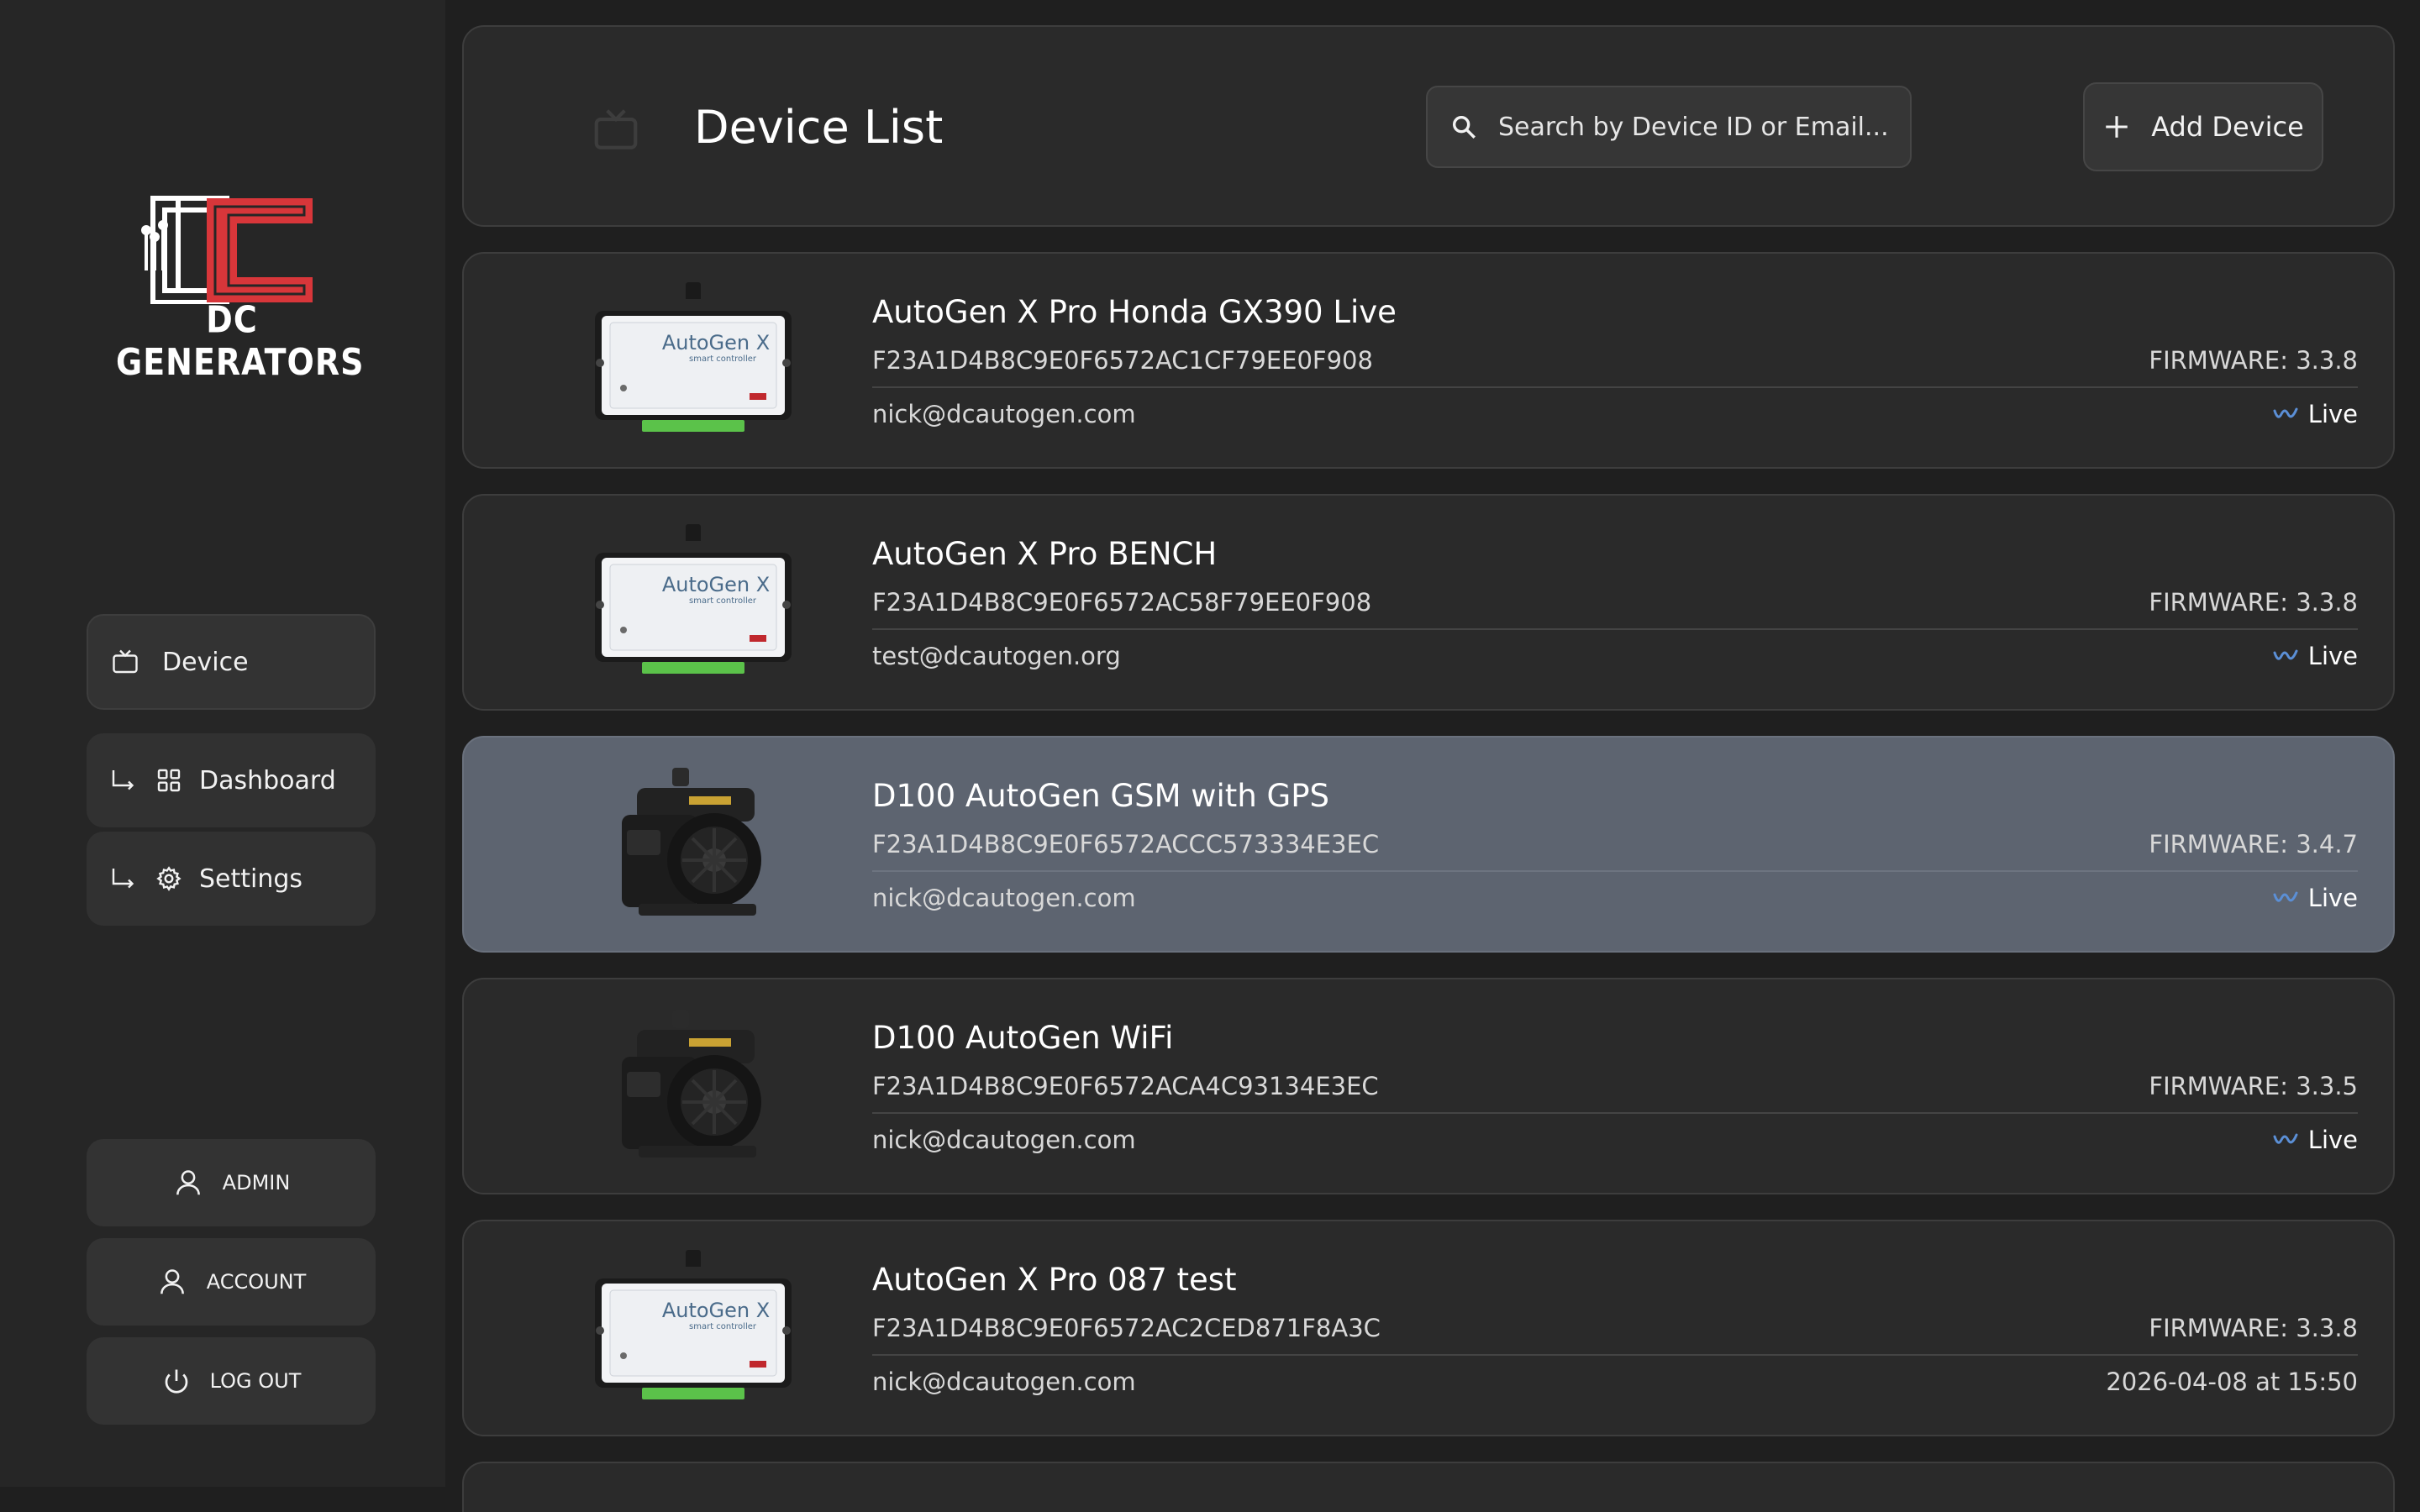  Describe the element at coordinates (1101, 796) in the screenshot. I see `device-name: D100 AutoGen GSM with GPS` at that location.